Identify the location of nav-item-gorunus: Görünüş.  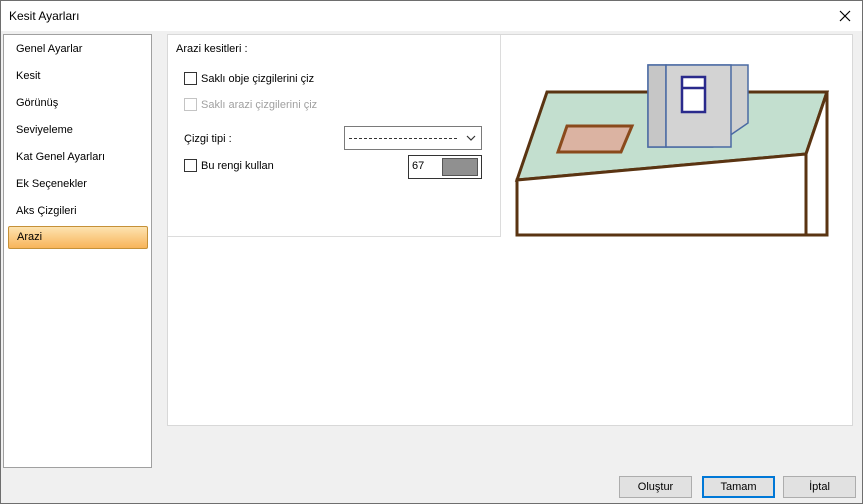
(78, 103).